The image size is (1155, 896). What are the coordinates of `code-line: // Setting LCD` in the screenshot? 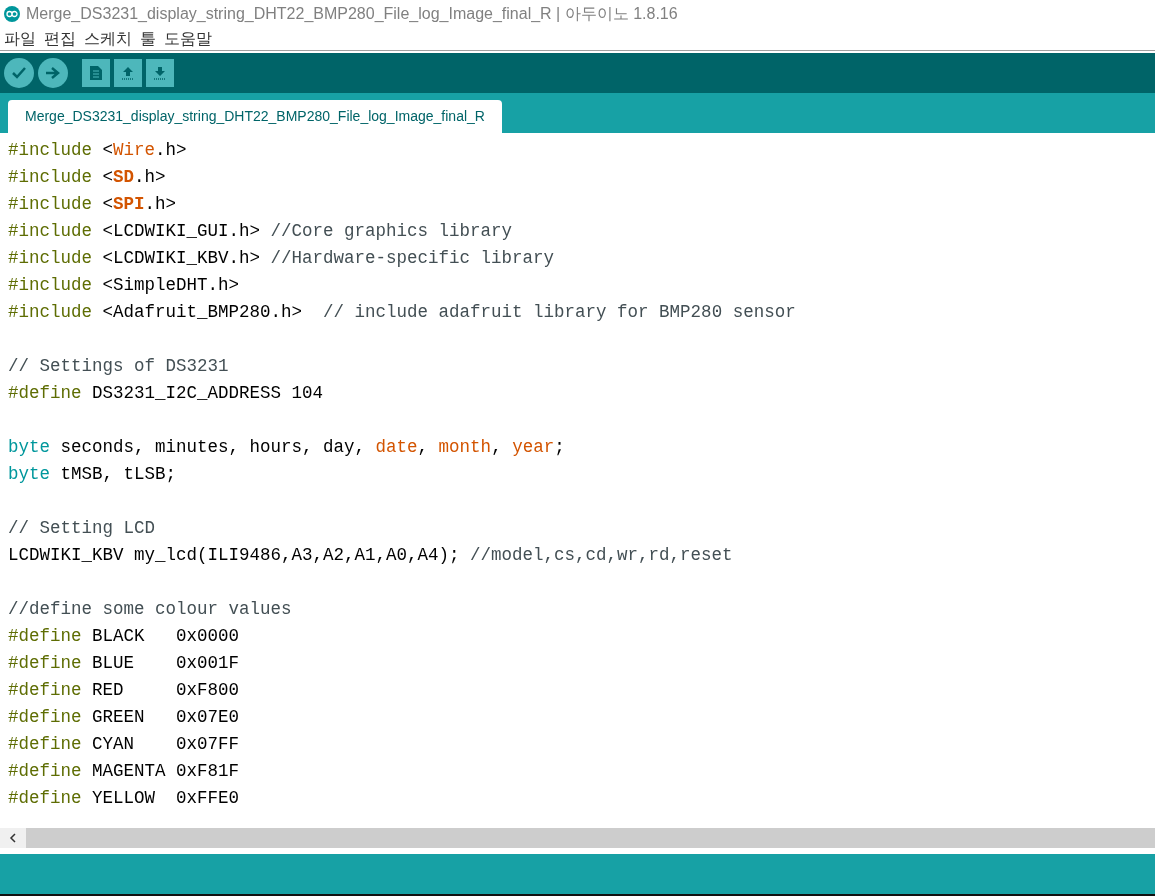 It's located at (82, 528).